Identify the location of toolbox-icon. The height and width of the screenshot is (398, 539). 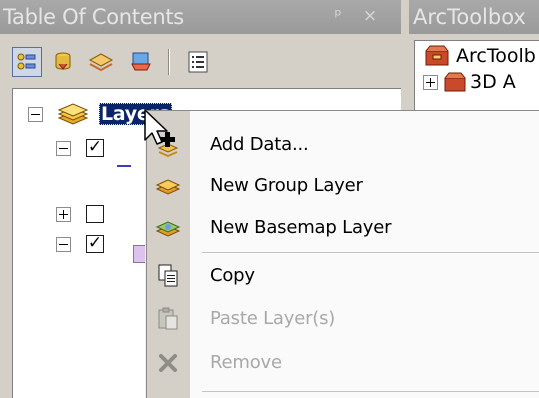
(437, 55).